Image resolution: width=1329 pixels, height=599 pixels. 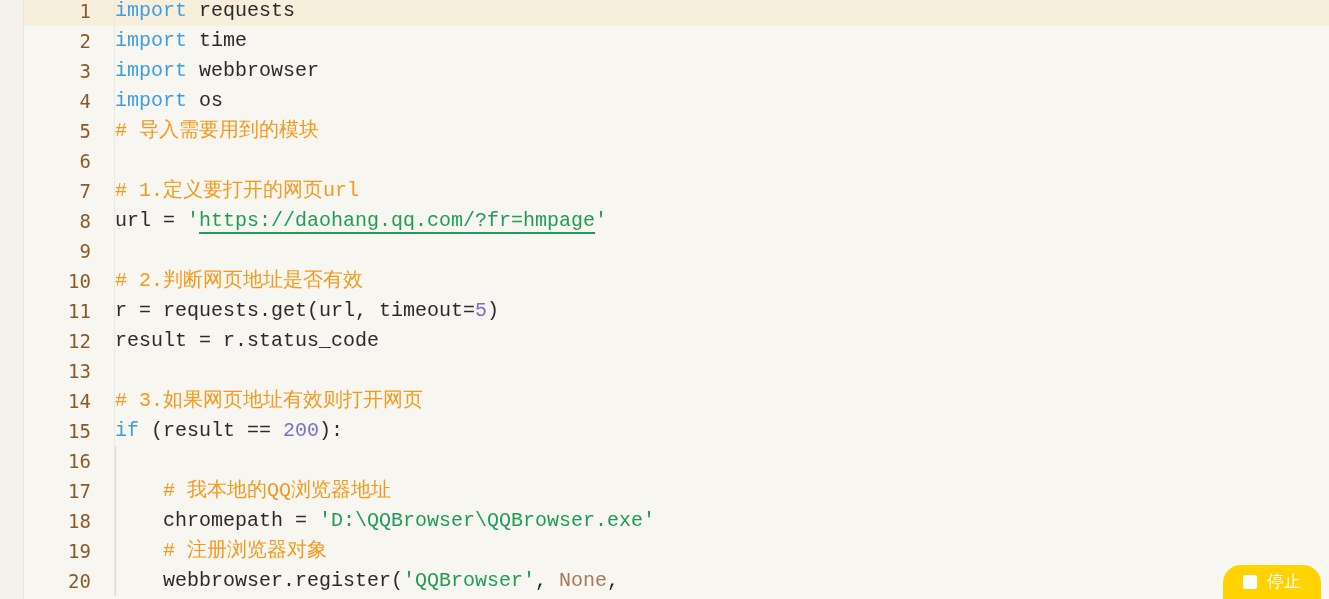 I want to click on line-number: 6, so click(x=85, y=161).